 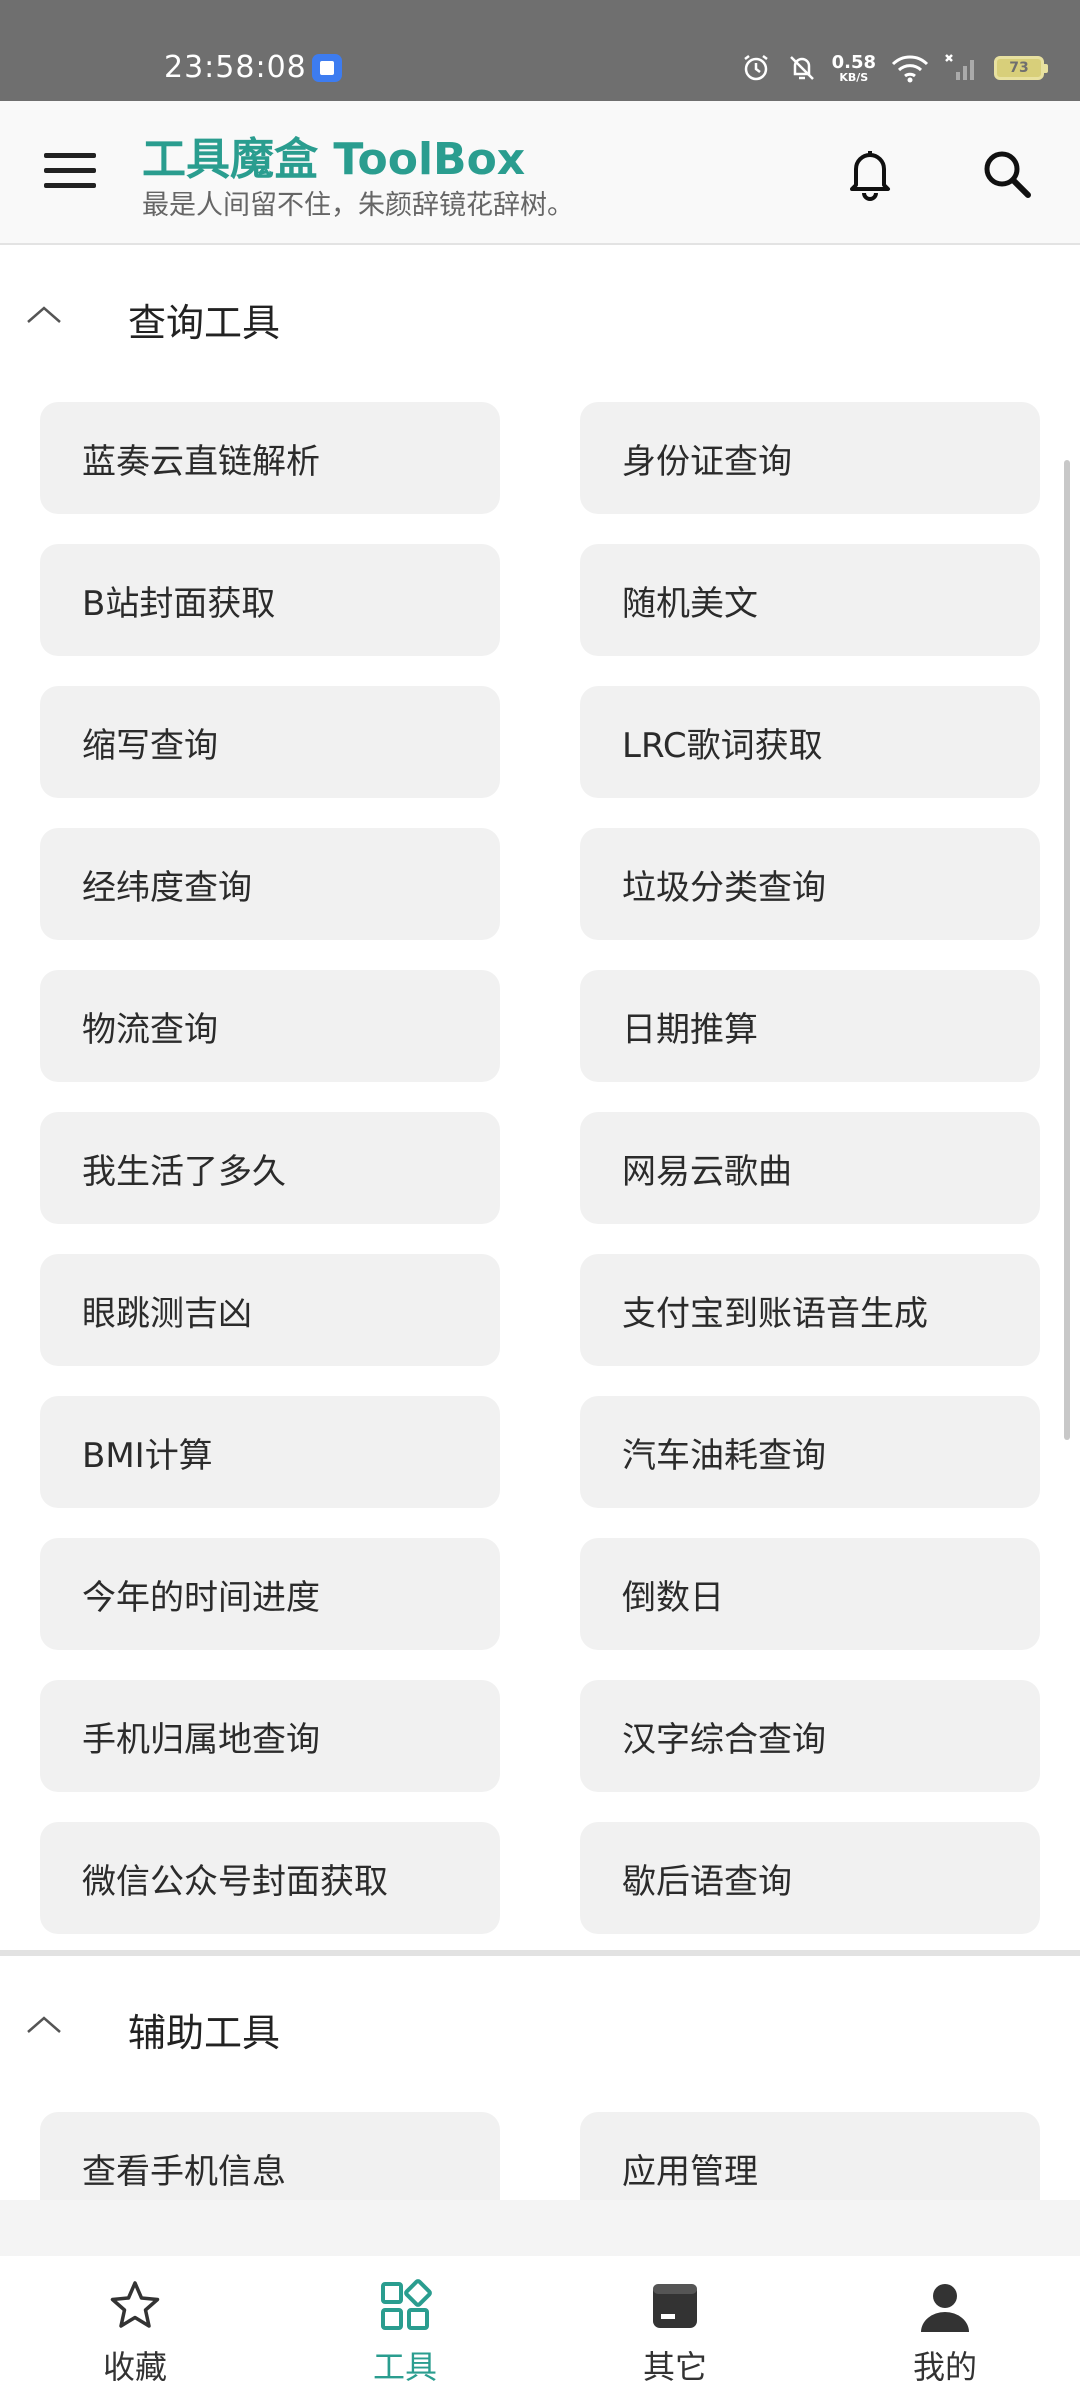 I want to click on wifi-icon, so click(x=910, y=69).